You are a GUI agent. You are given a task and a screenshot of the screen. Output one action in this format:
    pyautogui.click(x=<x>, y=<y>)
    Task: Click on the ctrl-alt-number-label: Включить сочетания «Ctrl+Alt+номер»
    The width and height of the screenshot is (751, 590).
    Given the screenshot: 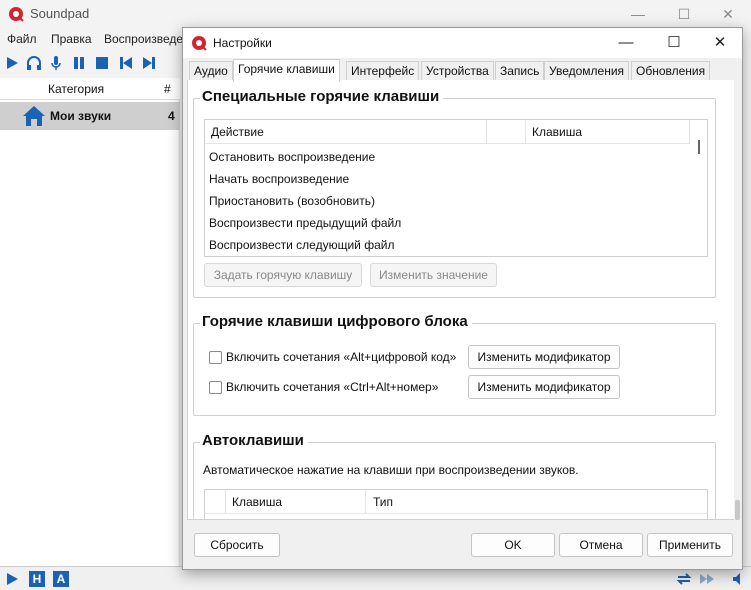 What is the action you would take?
    pyautogui.click(x=332, y=387)
    